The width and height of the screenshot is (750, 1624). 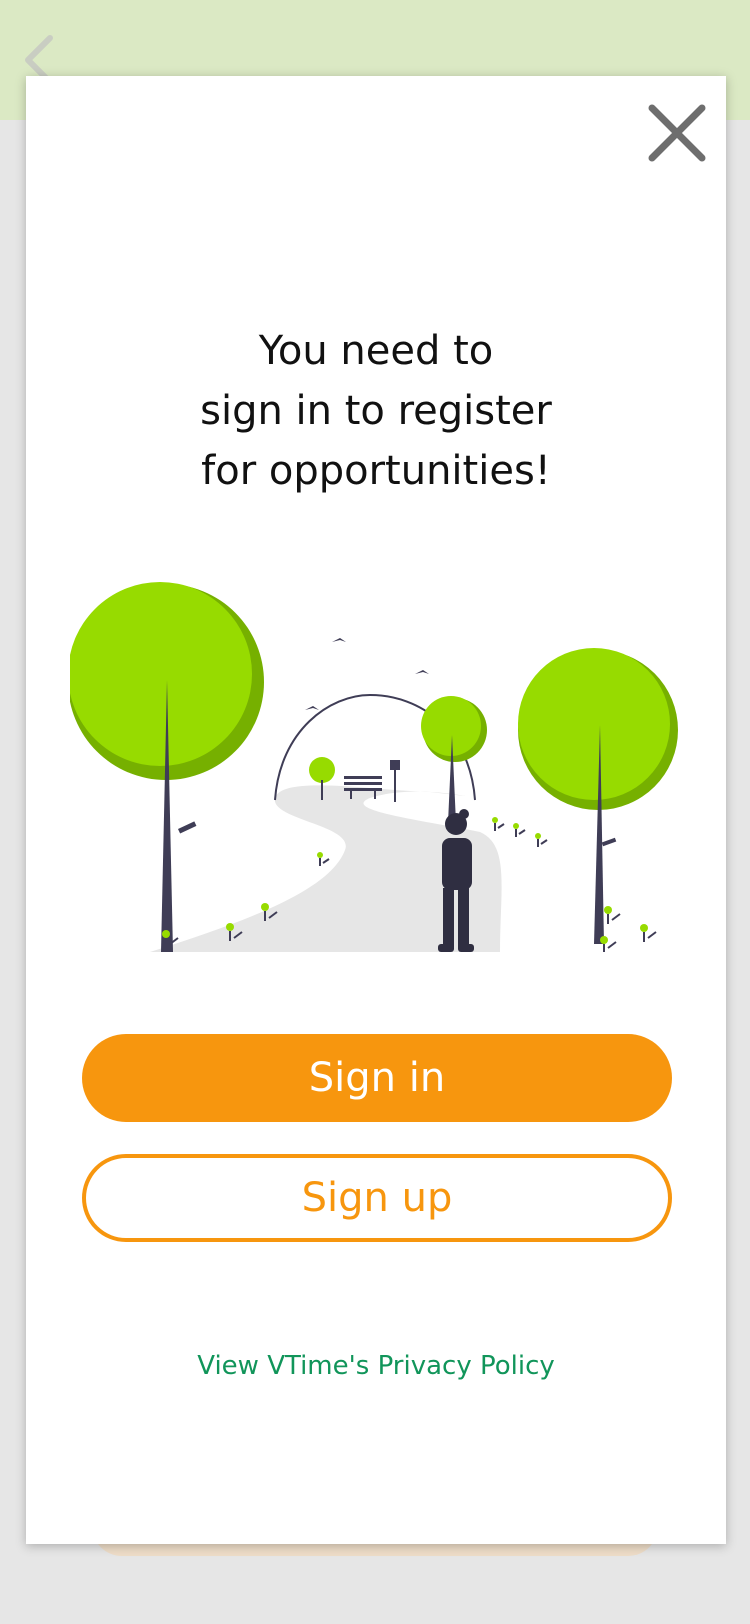 I want to click on close-icon, so click(x=677, y=133).